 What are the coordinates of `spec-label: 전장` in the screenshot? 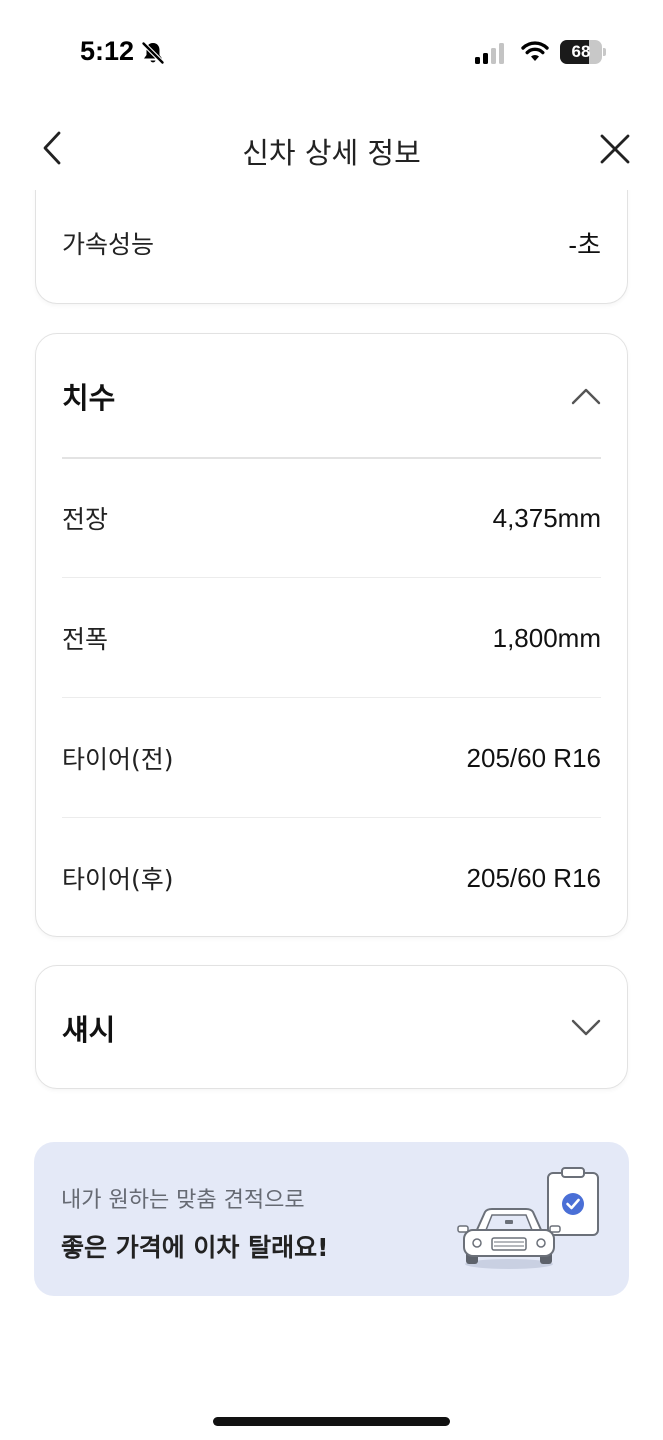 It's located at (85, 519).